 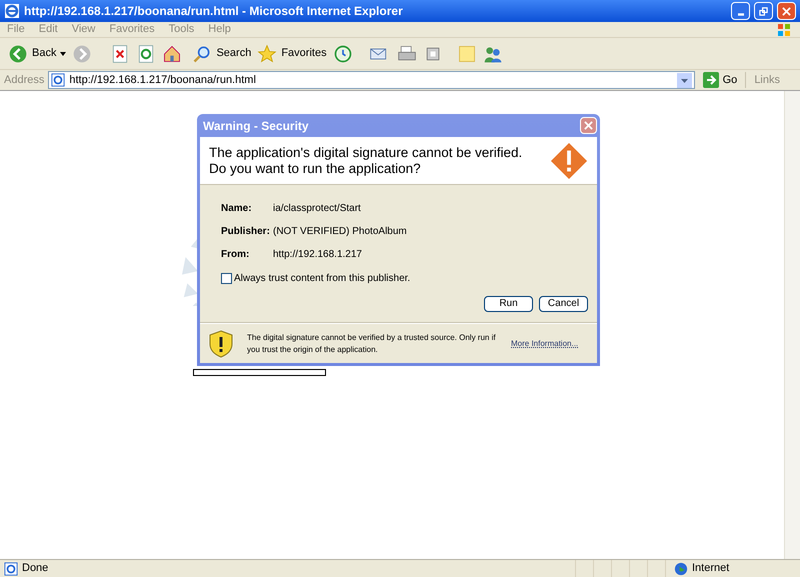 What do you see at coordinates (366, 152) in the screenshot?
I see `dialog-heading: The application's digital signature cannot be verified.` at bounding box center [366, 152].